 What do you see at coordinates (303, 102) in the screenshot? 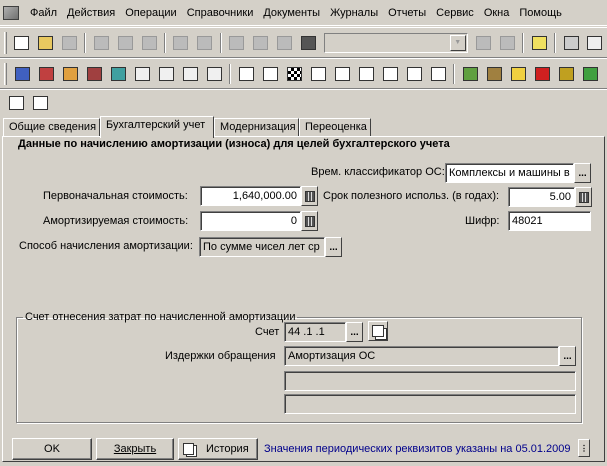
I see `help-toolbar` at bounding box center [303, 102].